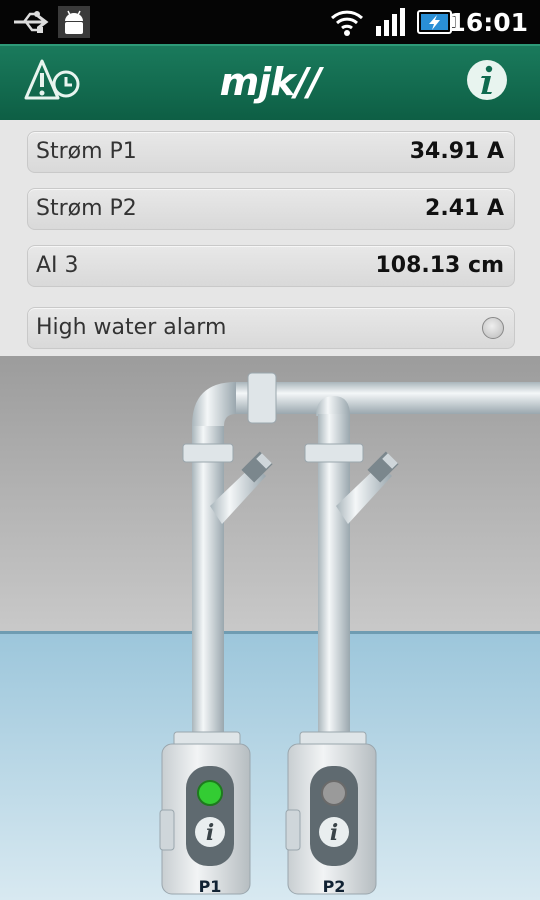 Image resolution: width=540 pixels, height=900 pixels. Describe the element at coordinates (57, 265) in the screenshot. I see `reading-label: AI 3` at that location.